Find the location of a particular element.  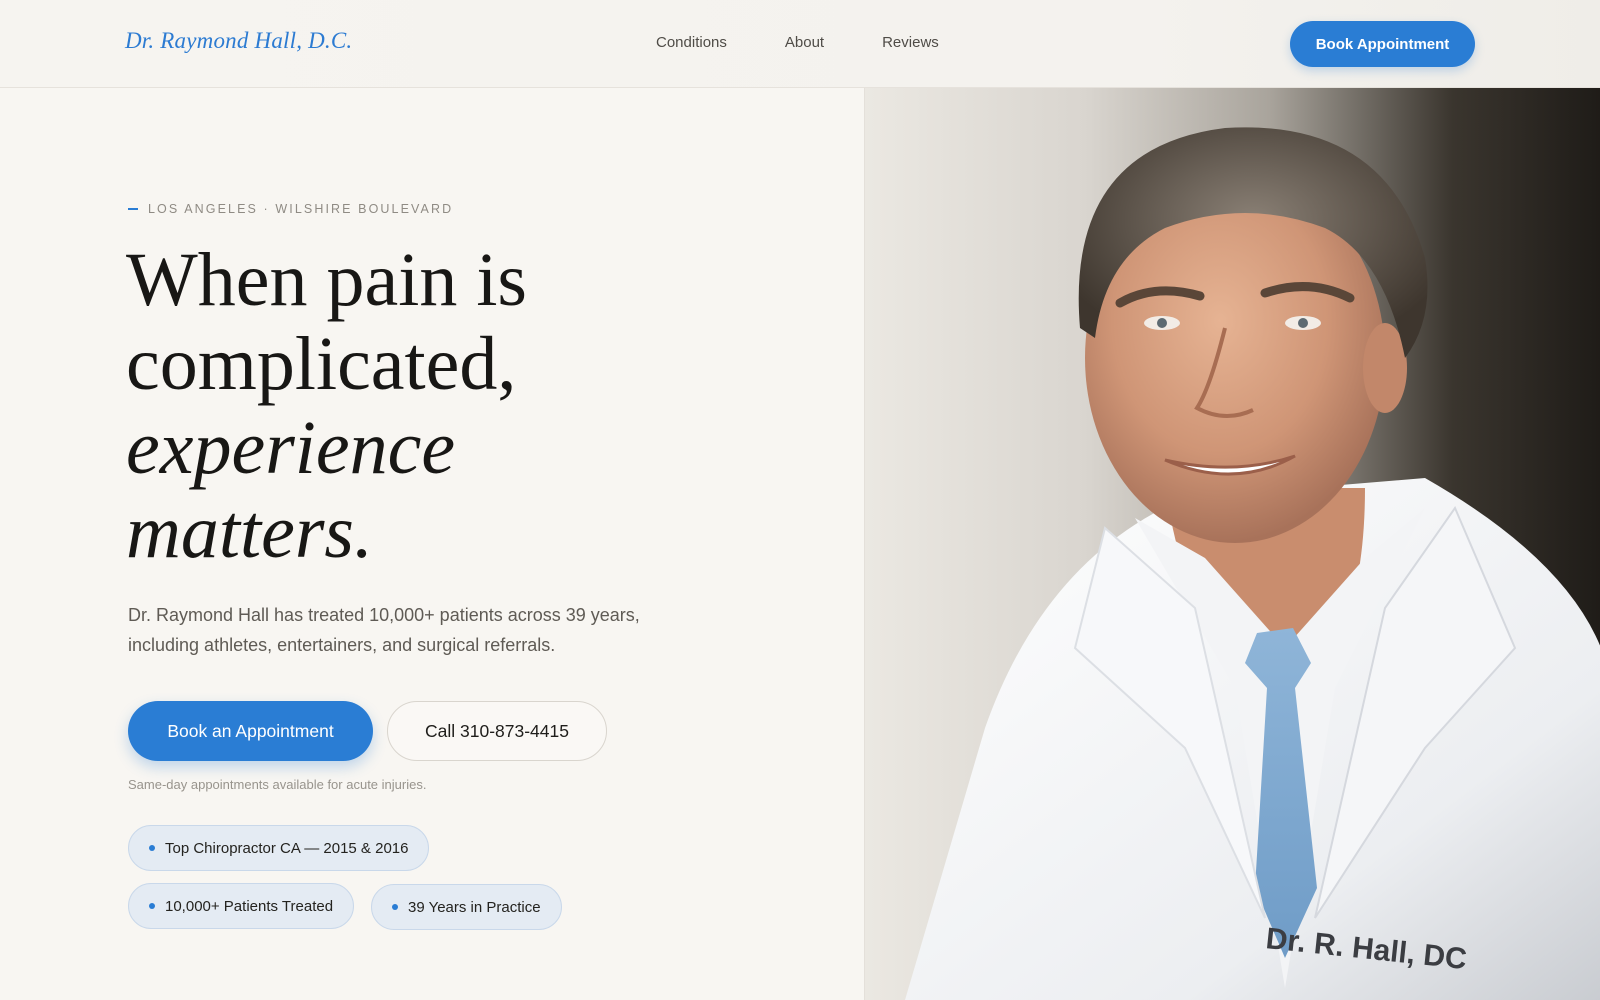

main-nav: Conditions About Reviews is located at coordinates (797, 42).